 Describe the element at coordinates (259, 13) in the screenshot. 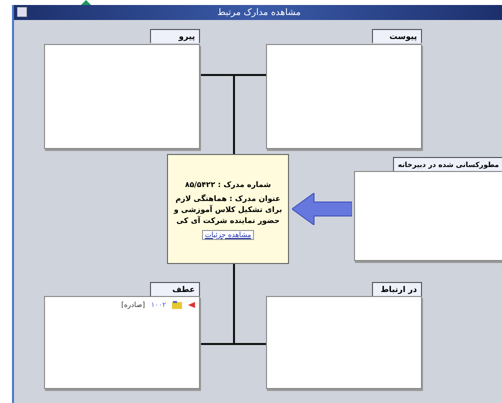

I see `window-title: مشاهده مدارک مرتبط` at that location.